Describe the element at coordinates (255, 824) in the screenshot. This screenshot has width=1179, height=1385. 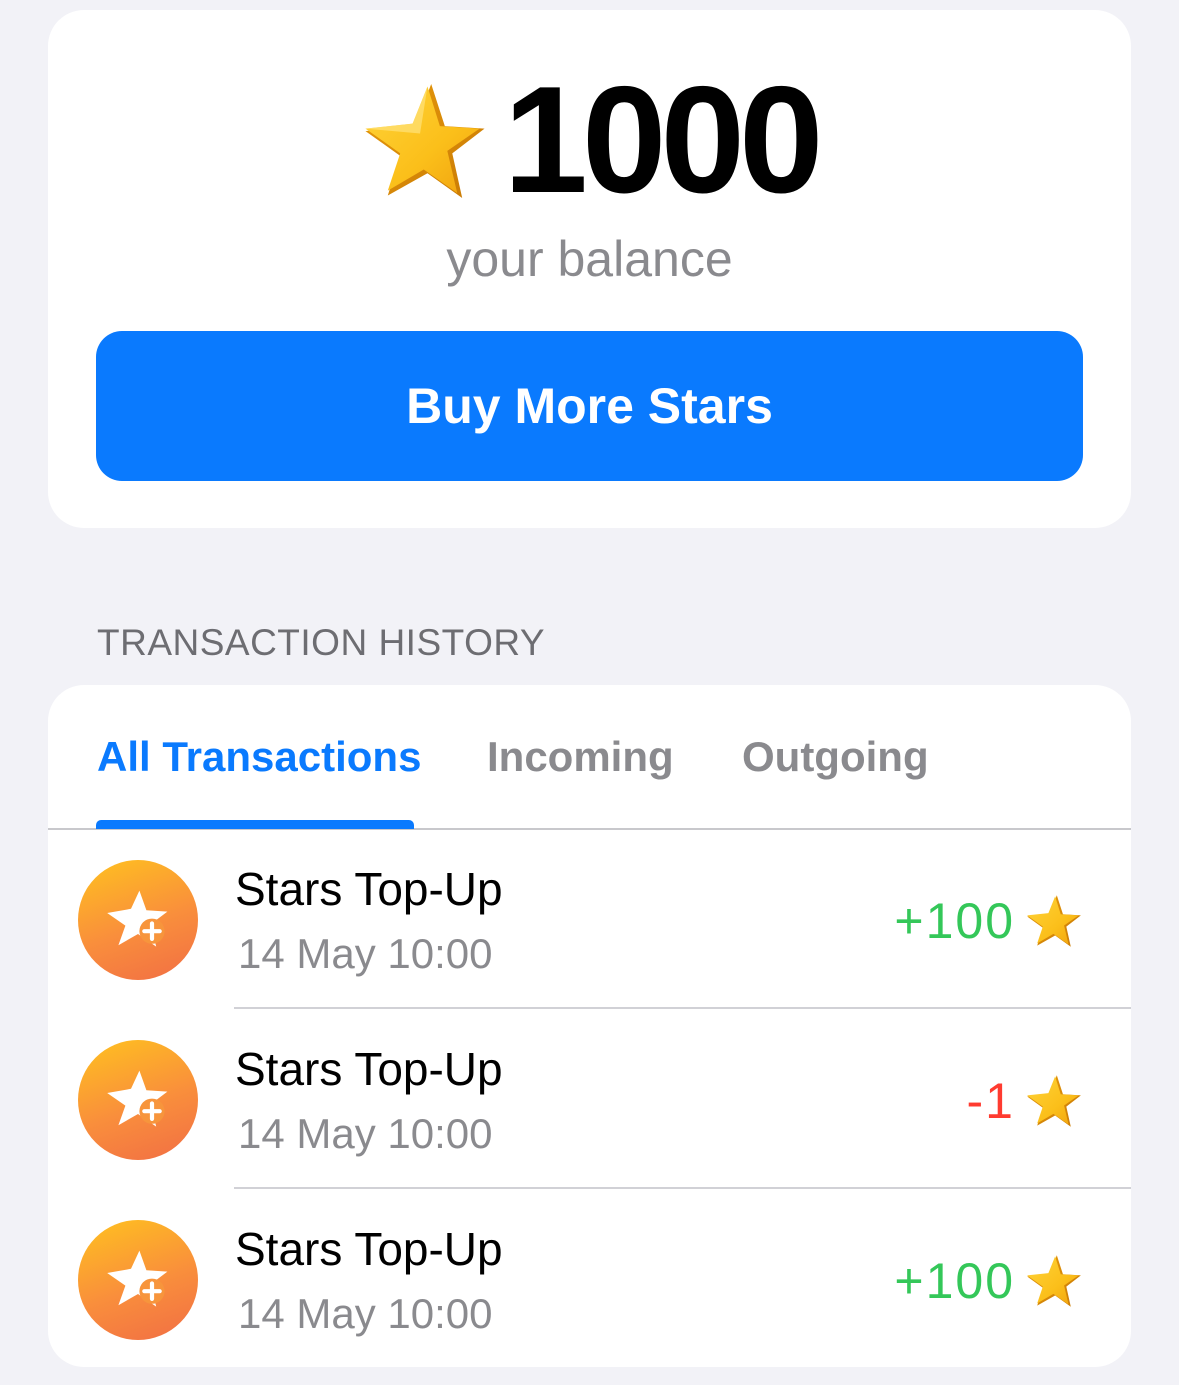
I see `active-tab-indicator` at that location.